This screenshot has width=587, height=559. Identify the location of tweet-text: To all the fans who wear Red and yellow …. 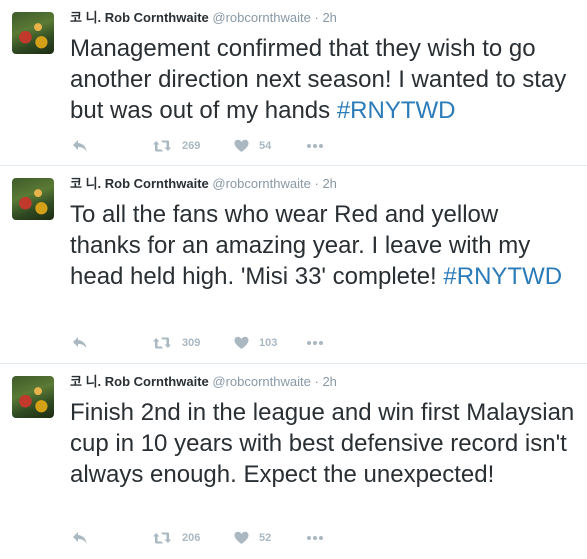
(322, 245).